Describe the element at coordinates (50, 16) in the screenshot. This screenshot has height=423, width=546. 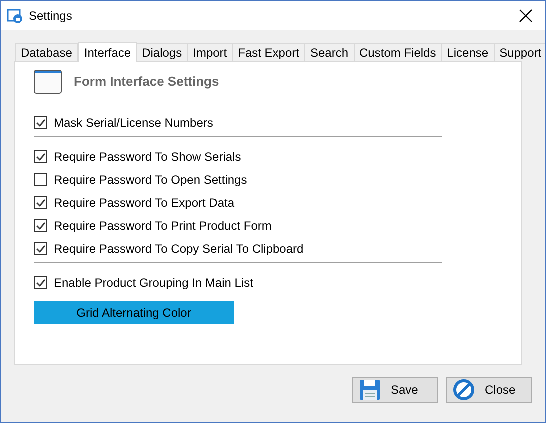
I see `window-title: Settings` at that location.